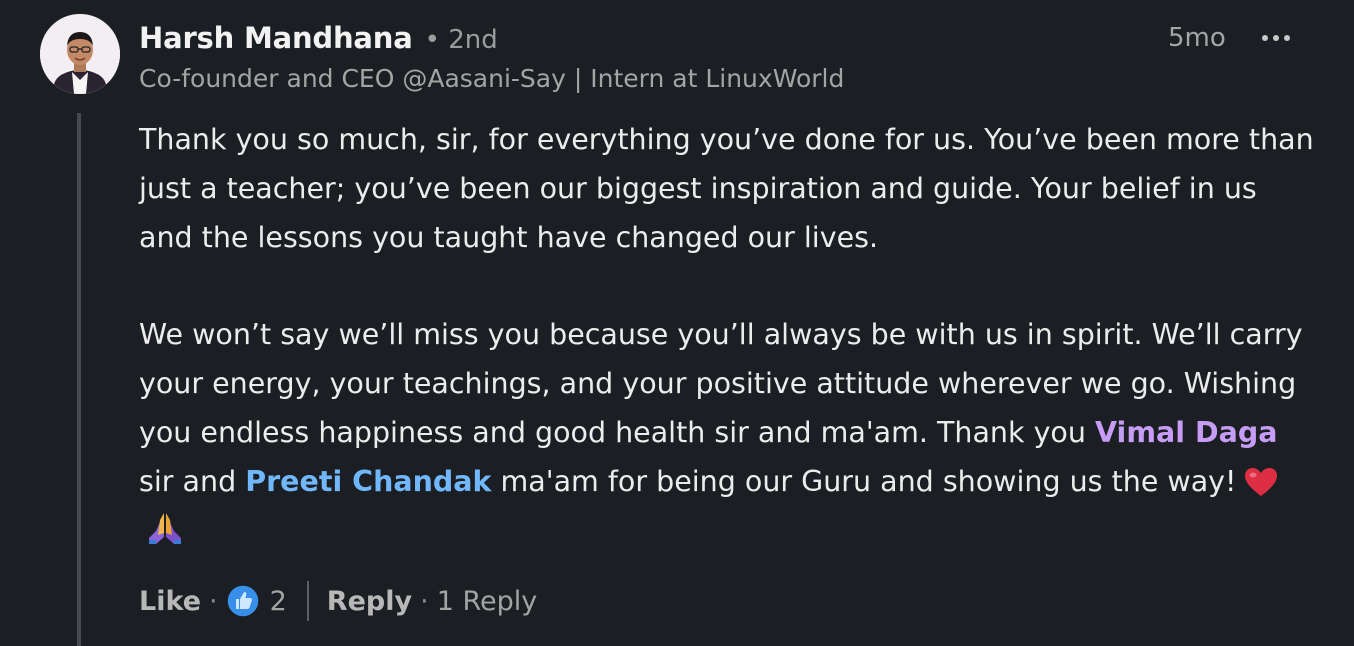 This screenshot has width=1354, height=646. Describe the element at coordinates (79, 379) in the screenshot. I see `thread-line` at that location.